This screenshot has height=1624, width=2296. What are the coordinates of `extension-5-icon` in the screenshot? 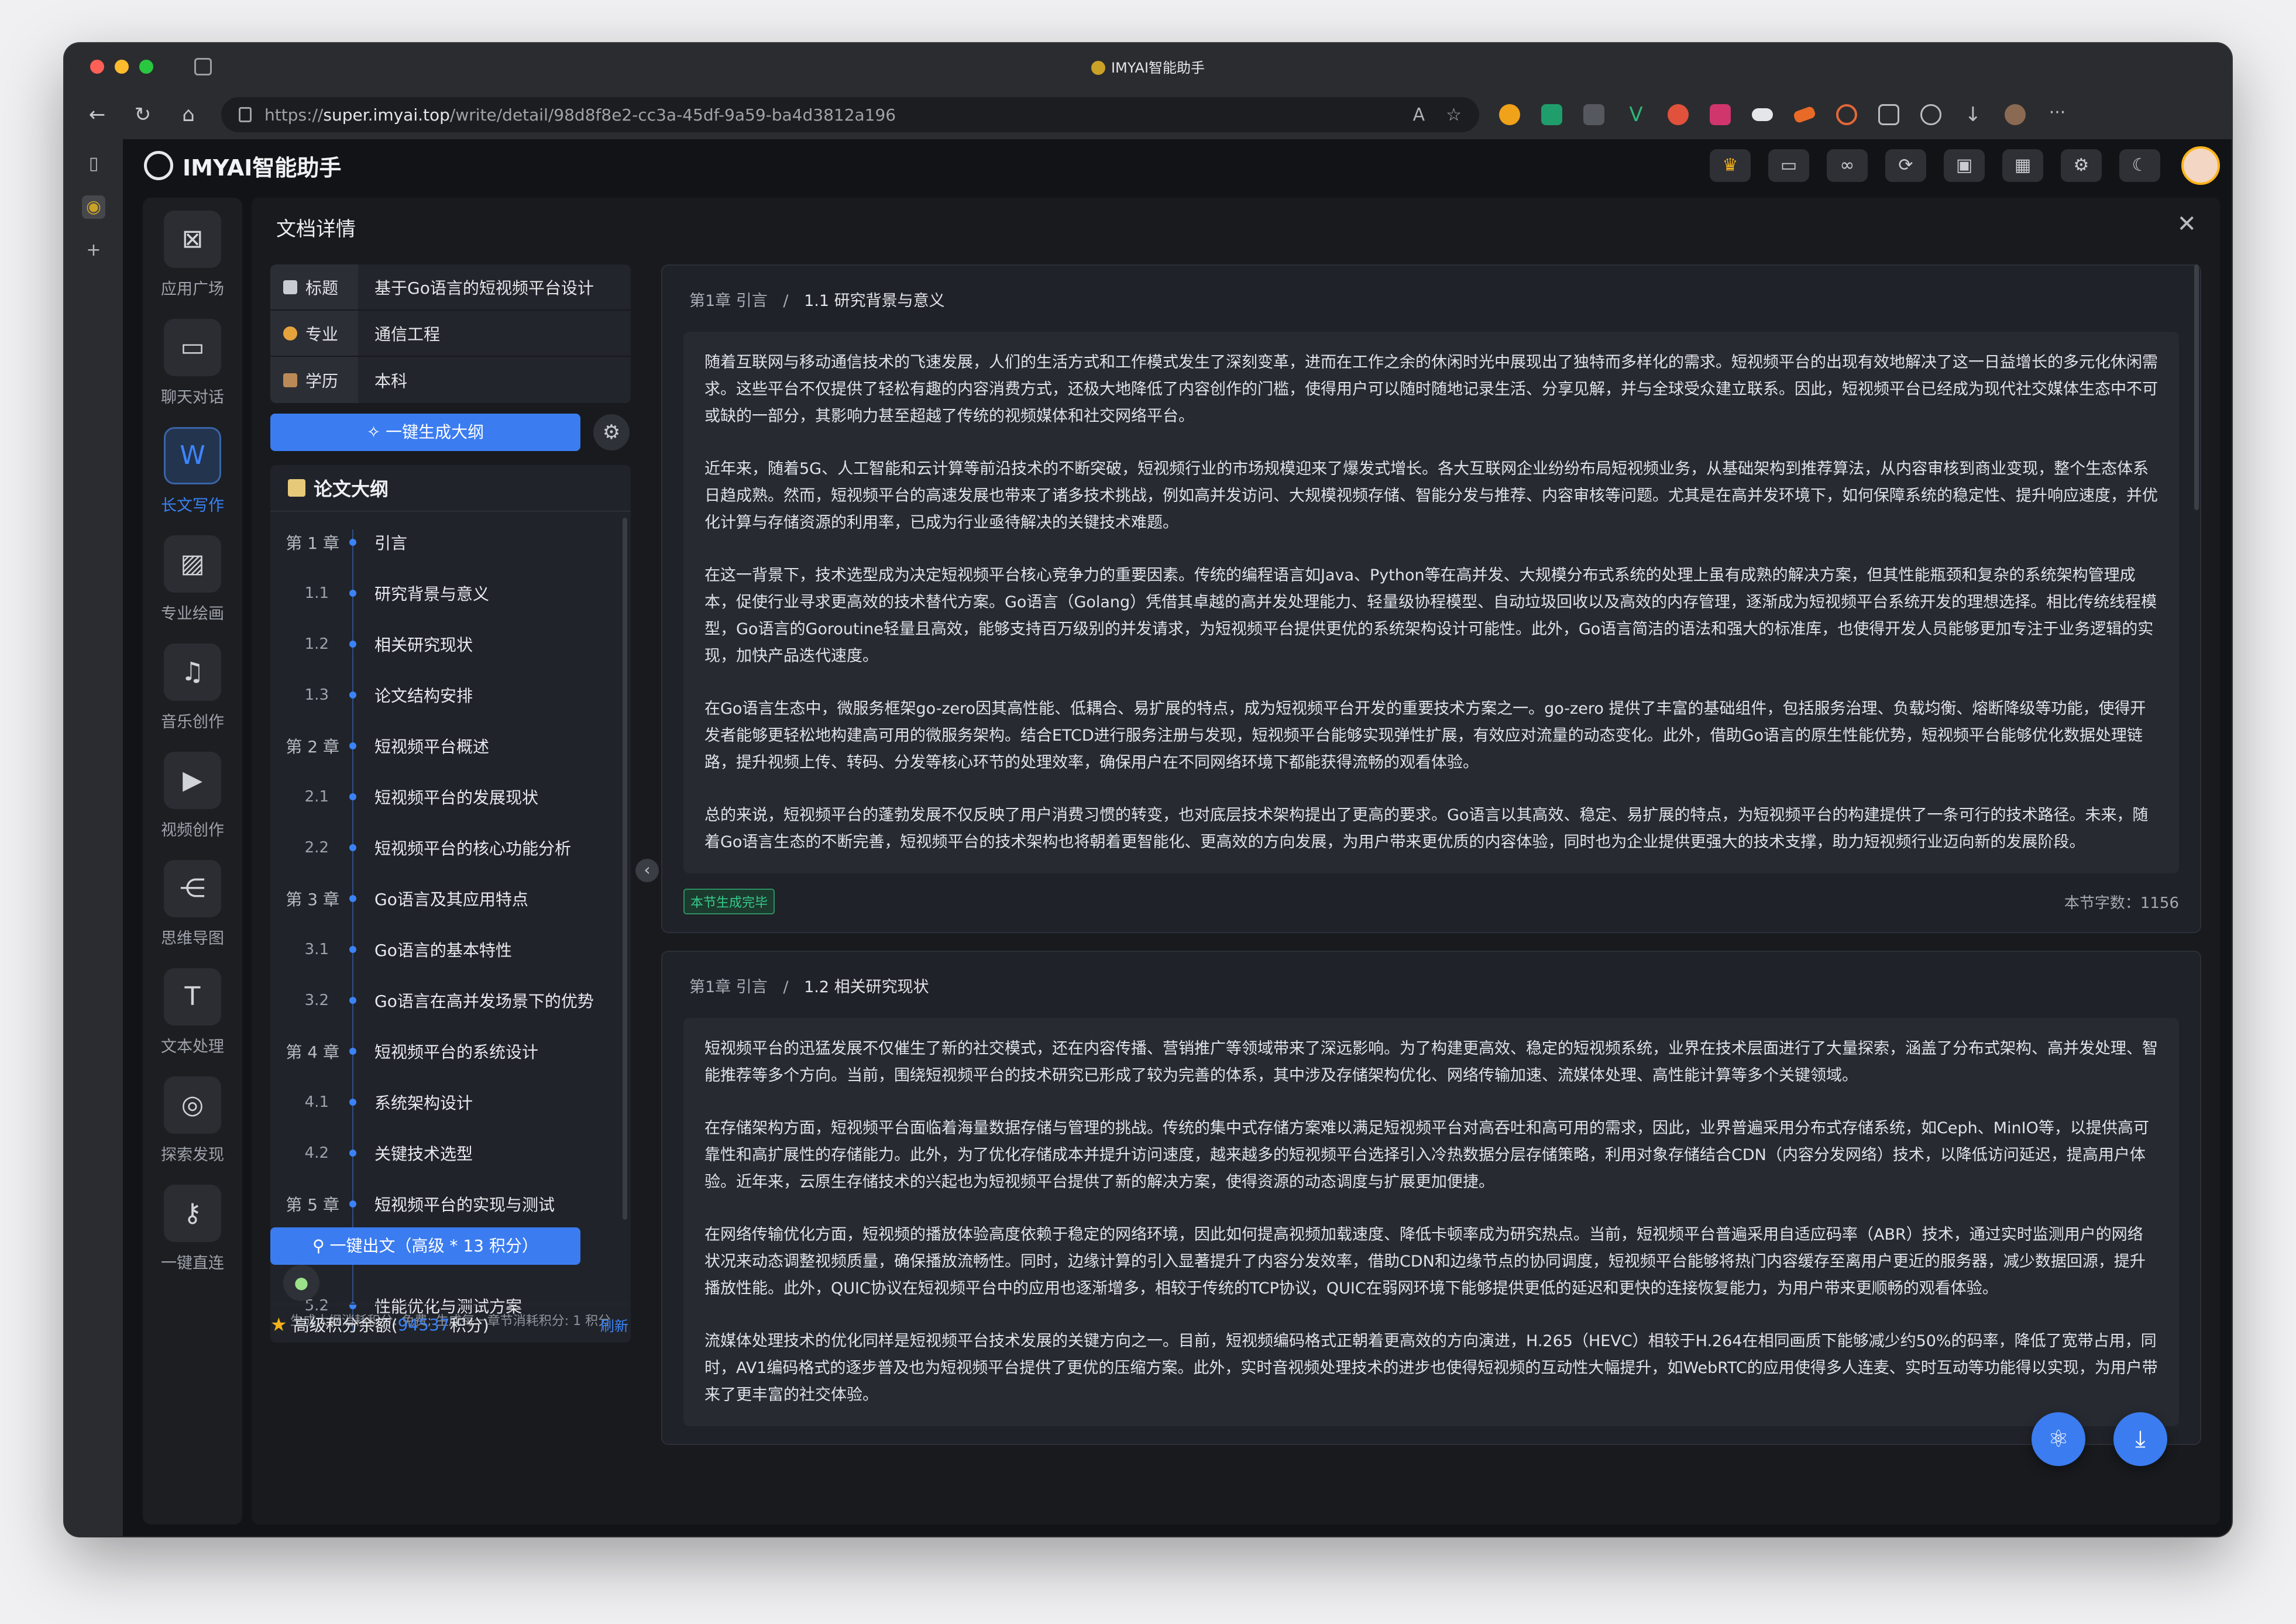 It's located at (1678, 115).